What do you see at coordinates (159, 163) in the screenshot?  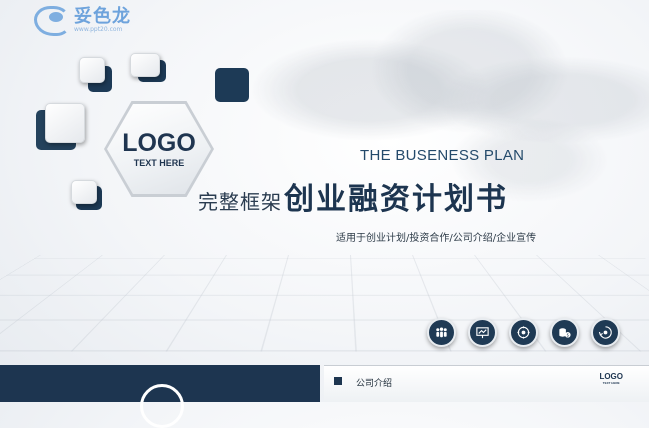 I see `logo-subtext: TEXT HERE` at bounding box center [159, 163].